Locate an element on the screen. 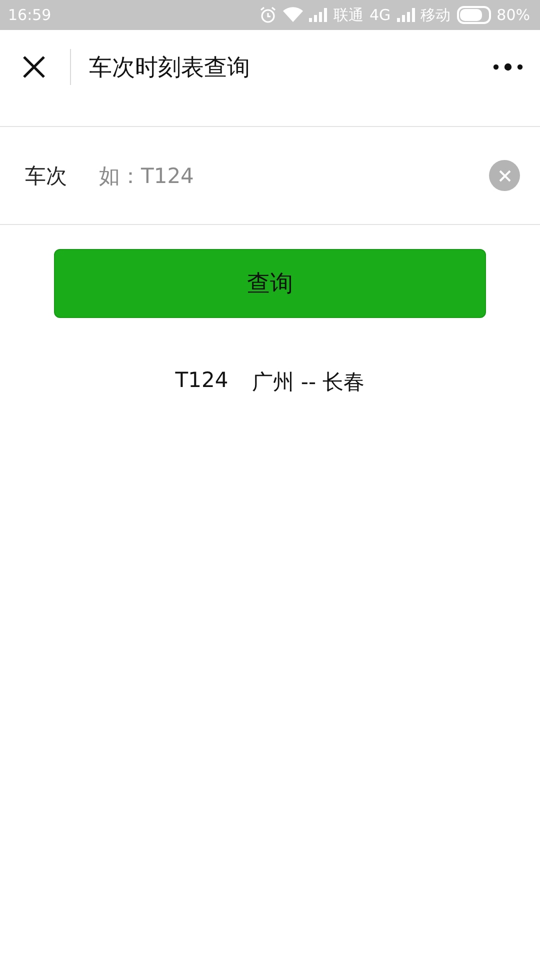  alarm-icon is located at coordinates (268, 15).